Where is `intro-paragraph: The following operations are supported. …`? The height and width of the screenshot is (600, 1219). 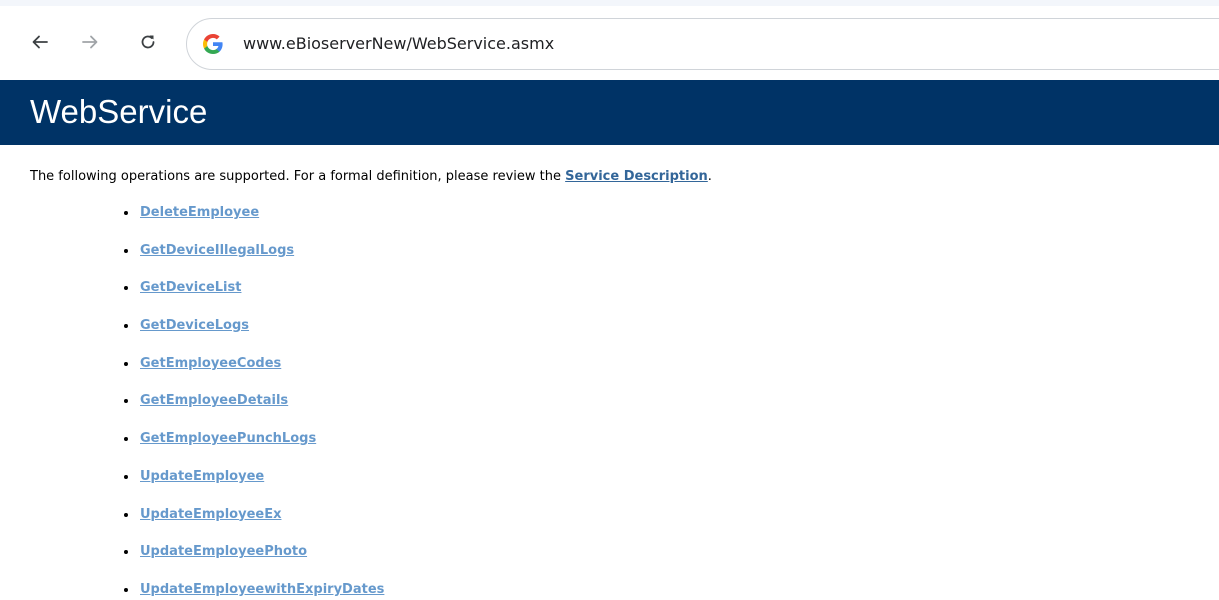
intro-paragraph: The following operations are supported. … is located at coordinates (371, 177).